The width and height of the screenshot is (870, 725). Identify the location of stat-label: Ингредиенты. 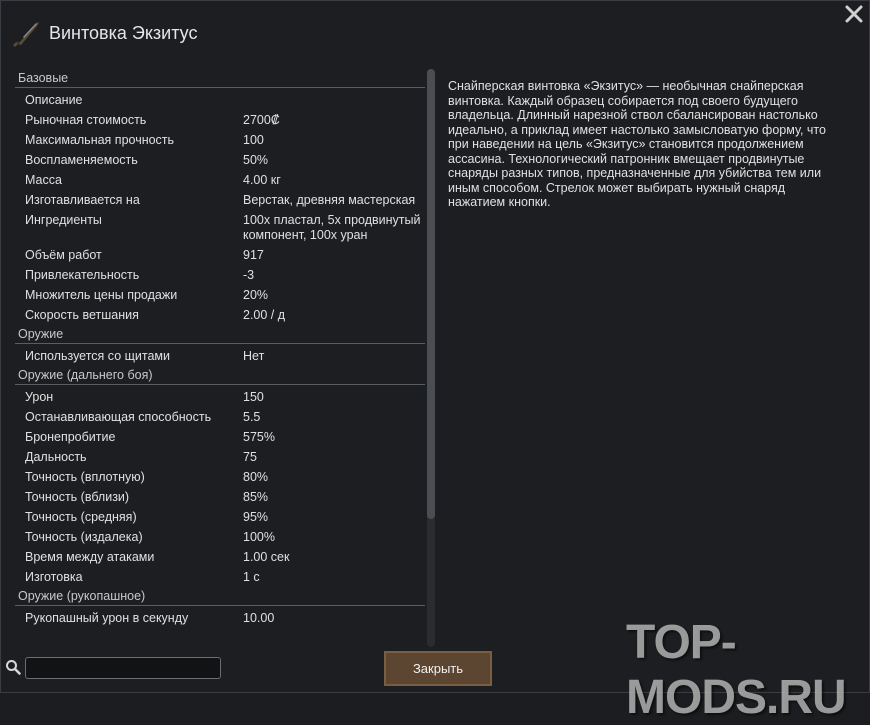
(63, 219).